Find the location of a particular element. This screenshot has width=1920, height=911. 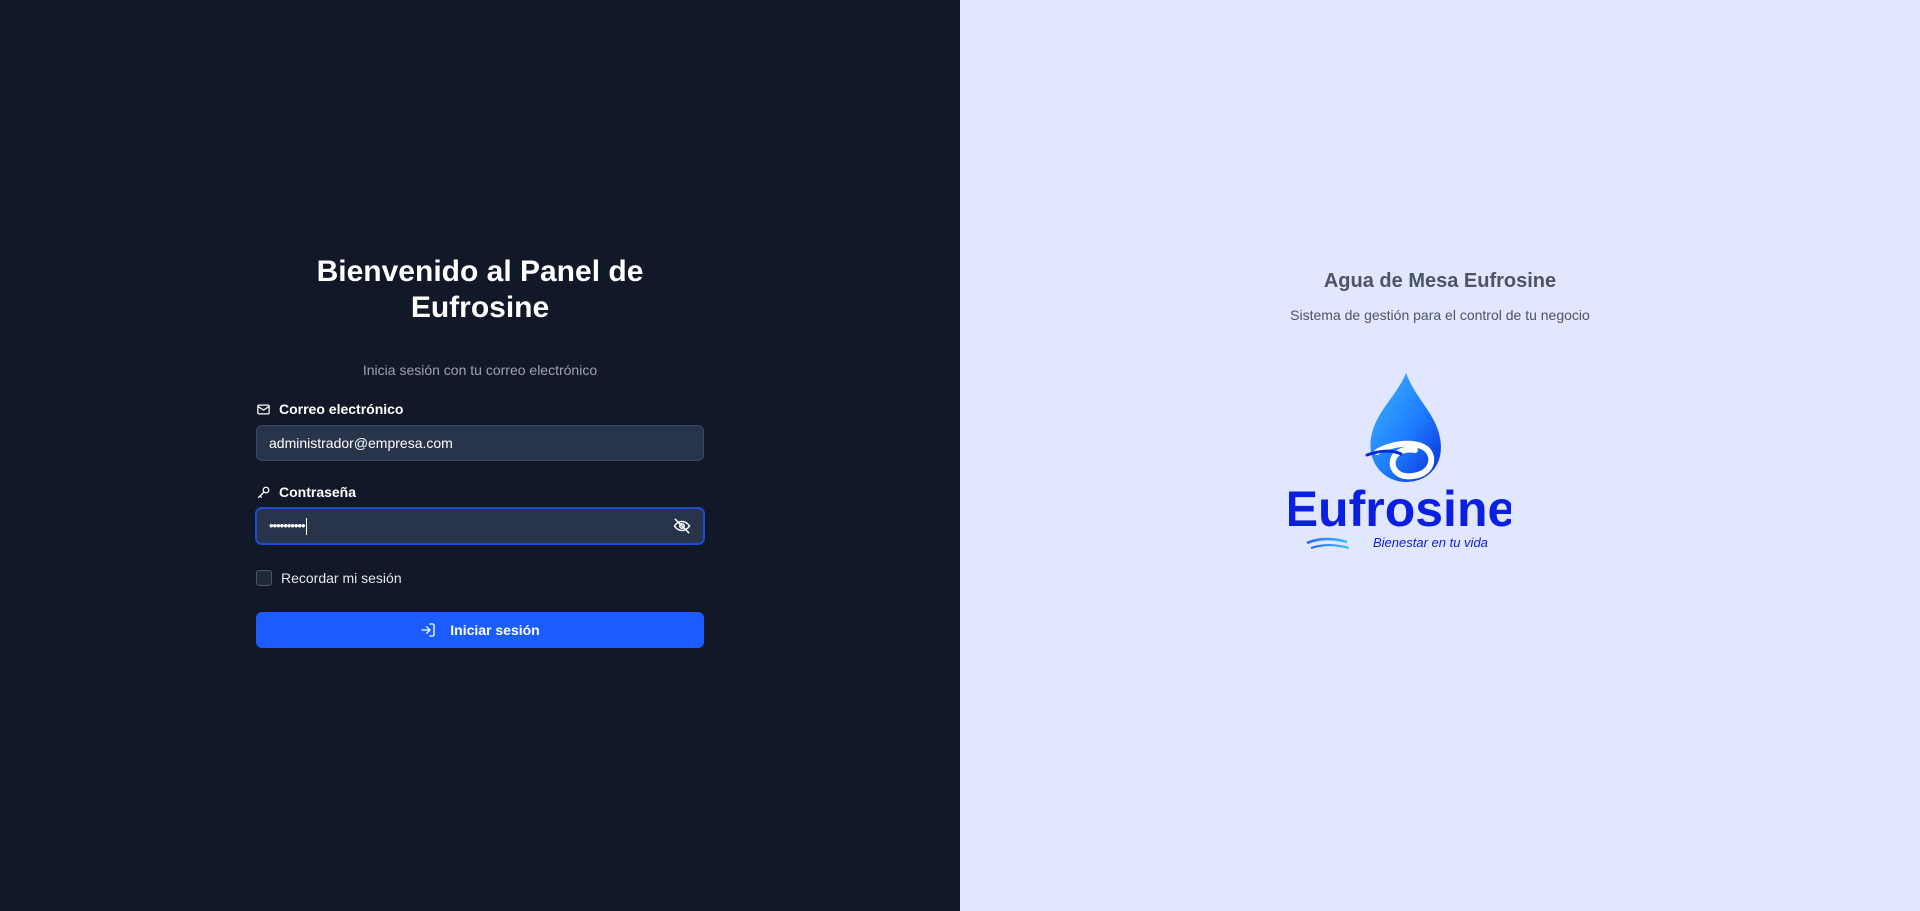

password-label: Contraseña is located at coordinates (480, 492).